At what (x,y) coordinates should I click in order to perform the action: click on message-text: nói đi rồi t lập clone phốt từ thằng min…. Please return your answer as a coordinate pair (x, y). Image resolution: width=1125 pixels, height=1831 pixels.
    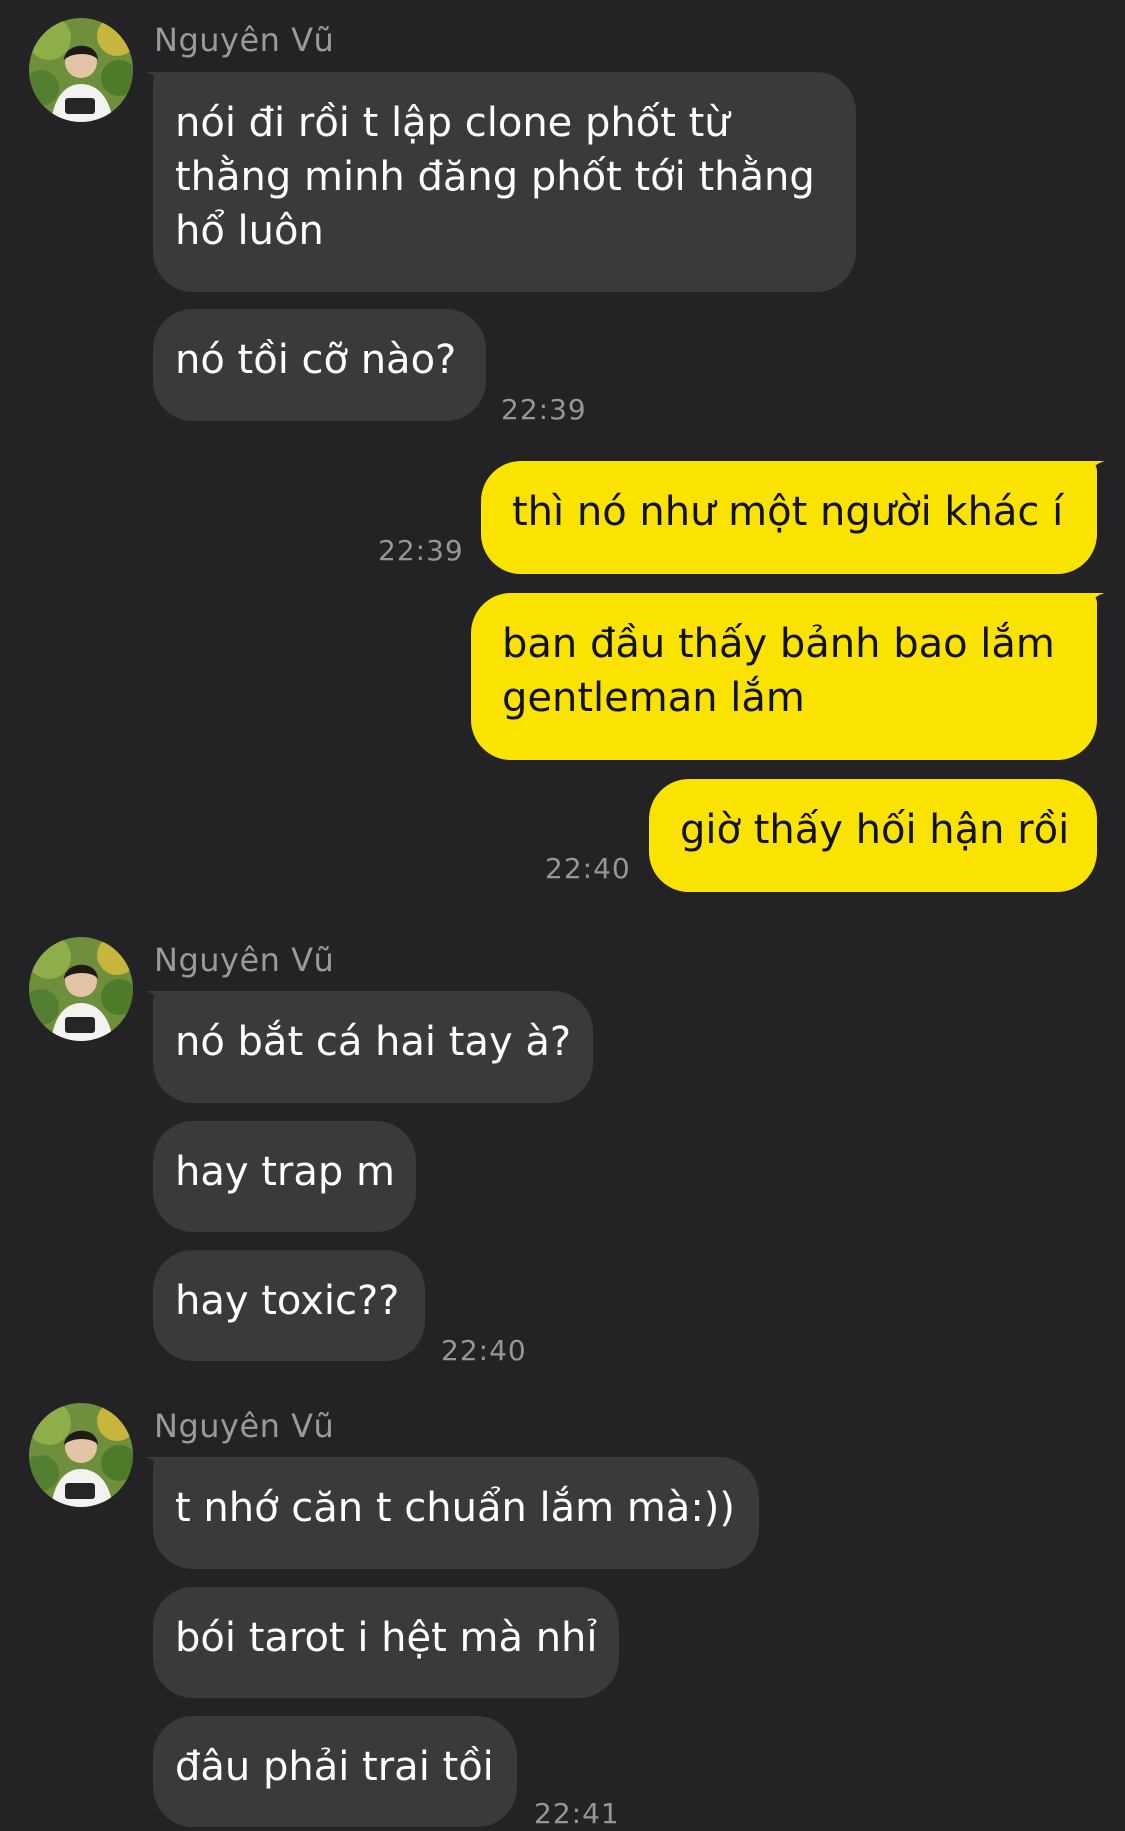
    Looking at the image, I should click on (495, 177).